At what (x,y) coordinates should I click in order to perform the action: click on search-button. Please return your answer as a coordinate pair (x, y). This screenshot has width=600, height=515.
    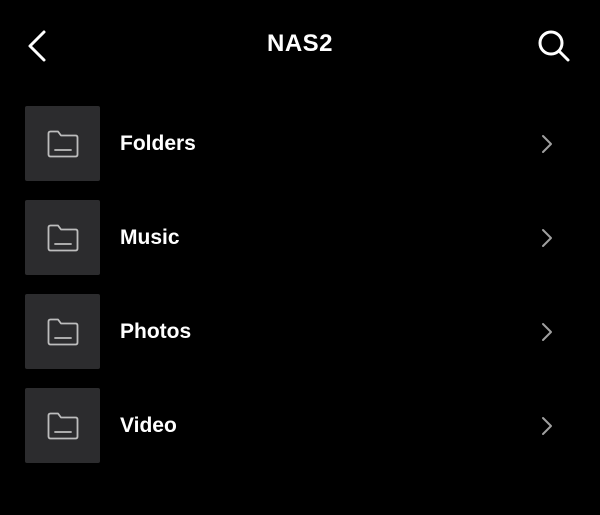
    Looking at the image, I should click on (554, 46).